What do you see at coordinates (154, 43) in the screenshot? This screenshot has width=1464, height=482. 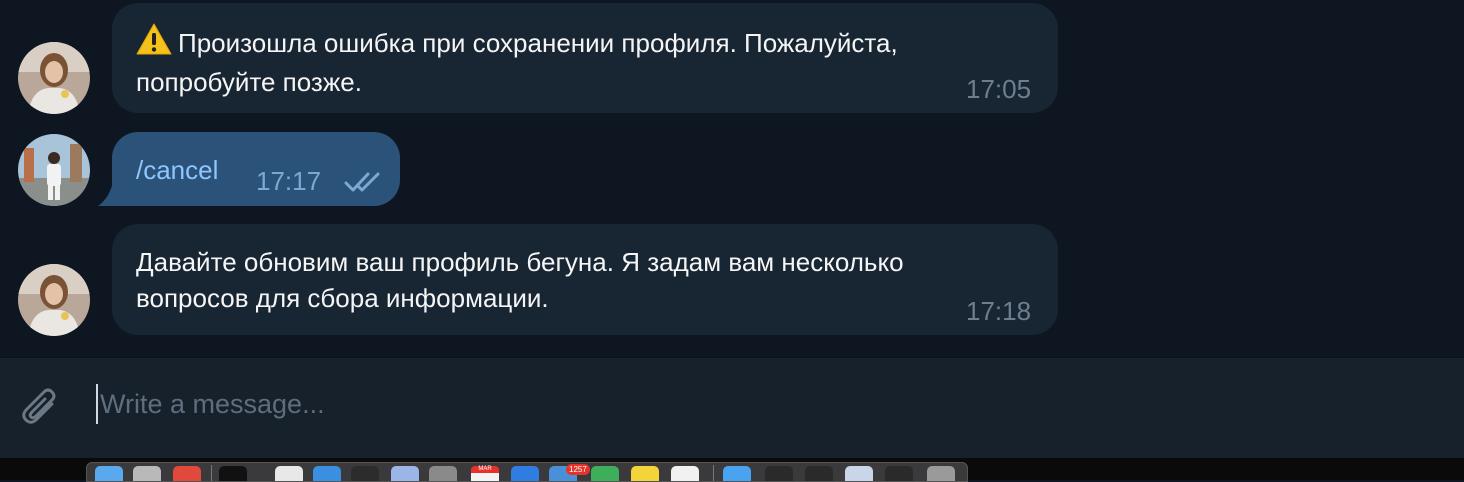 I see `warning-icon` at bounding box center [154, 43].